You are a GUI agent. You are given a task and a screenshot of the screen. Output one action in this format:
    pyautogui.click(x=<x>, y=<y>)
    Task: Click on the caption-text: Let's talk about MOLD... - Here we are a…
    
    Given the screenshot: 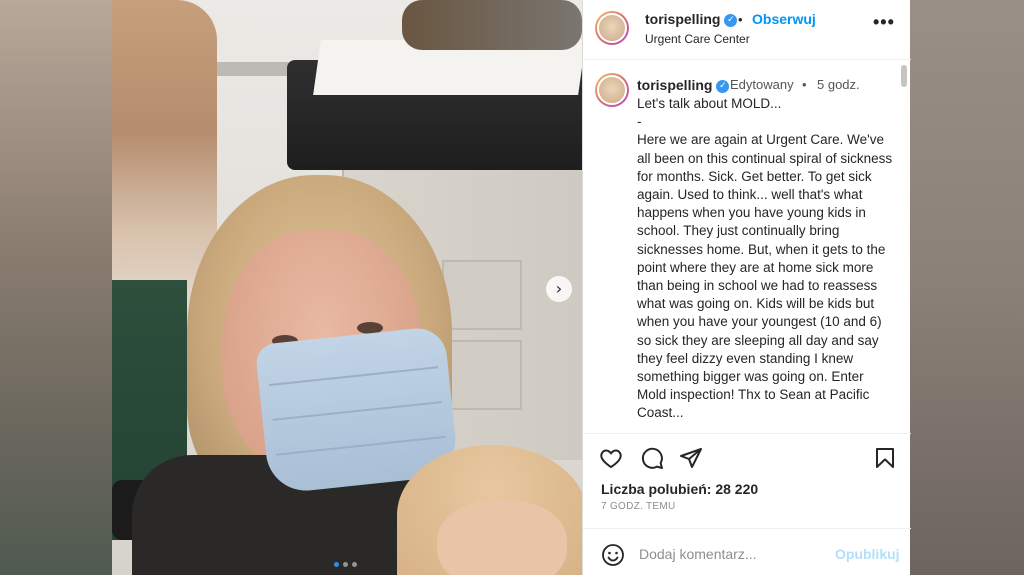 What is the action you would take?
    pyautogui.click(x=765, y=258)
    